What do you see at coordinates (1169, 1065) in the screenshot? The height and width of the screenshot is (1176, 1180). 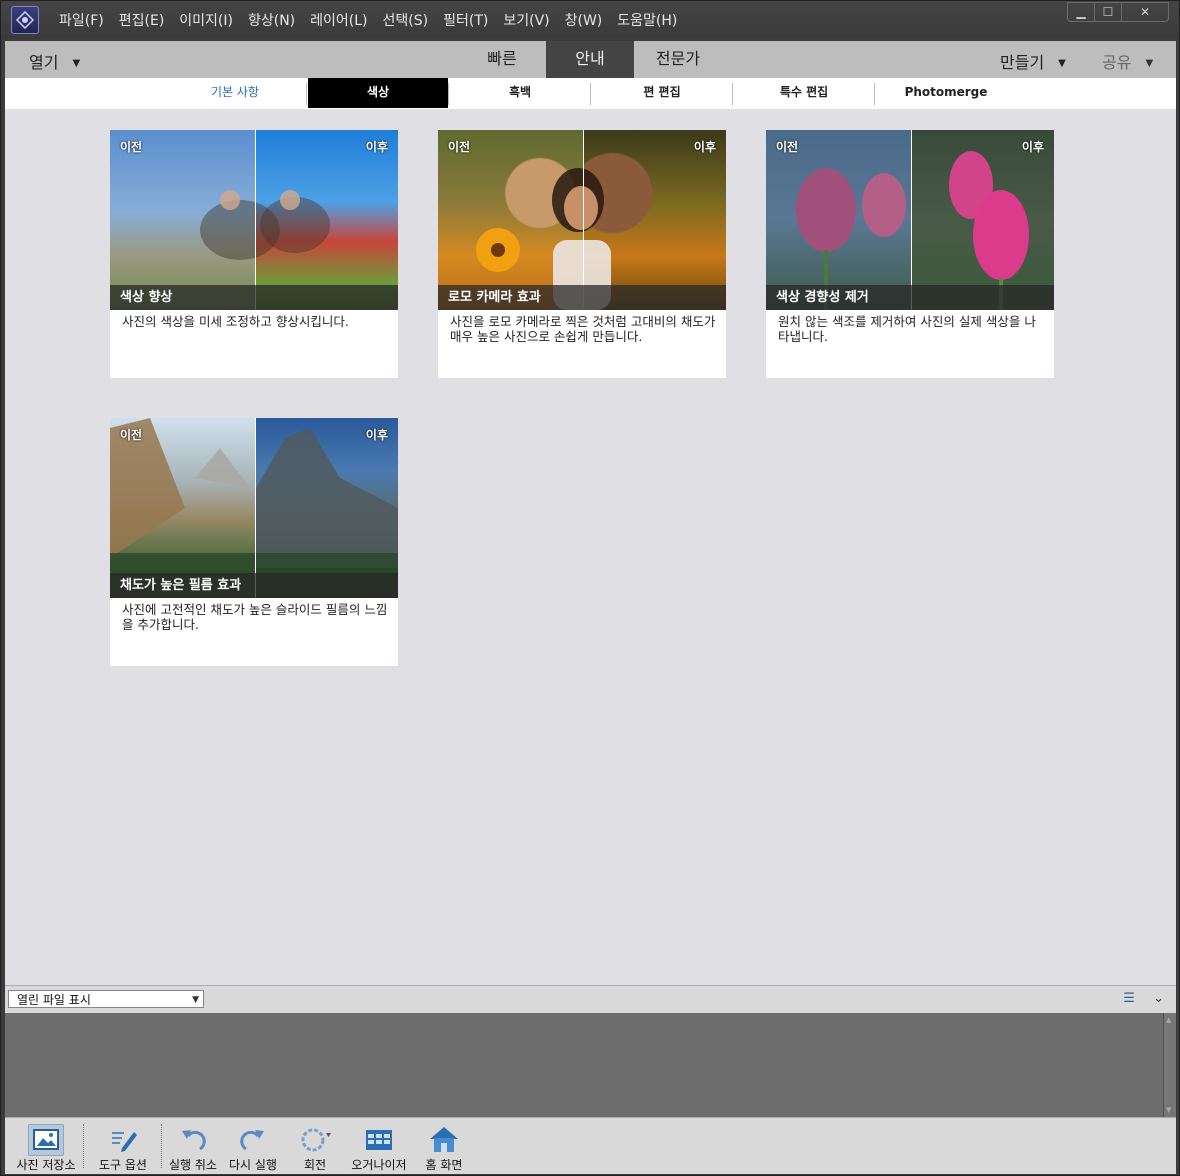 I see `bin-scrollbar: ▲ ▼` at bounding box center [1169, 1065].